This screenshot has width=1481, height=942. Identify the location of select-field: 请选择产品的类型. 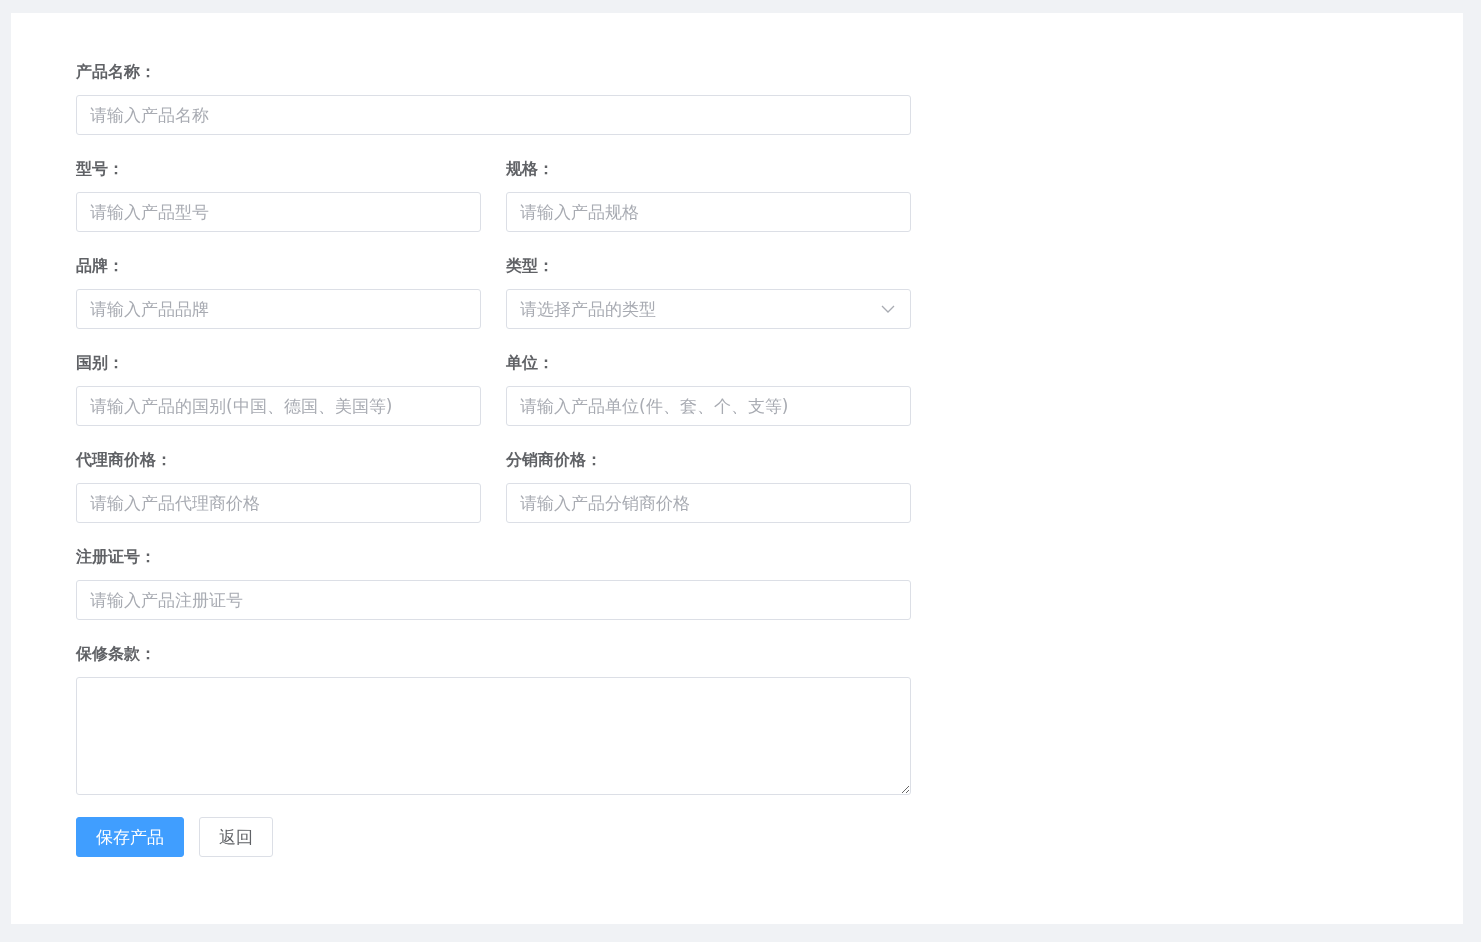
(708, 309).